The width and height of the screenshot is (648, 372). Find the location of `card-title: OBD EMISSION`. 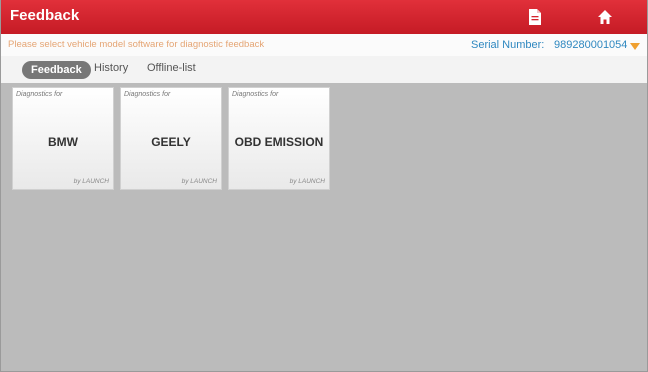

card-title: OBD EMISSION is located at coordinates (279, 142).